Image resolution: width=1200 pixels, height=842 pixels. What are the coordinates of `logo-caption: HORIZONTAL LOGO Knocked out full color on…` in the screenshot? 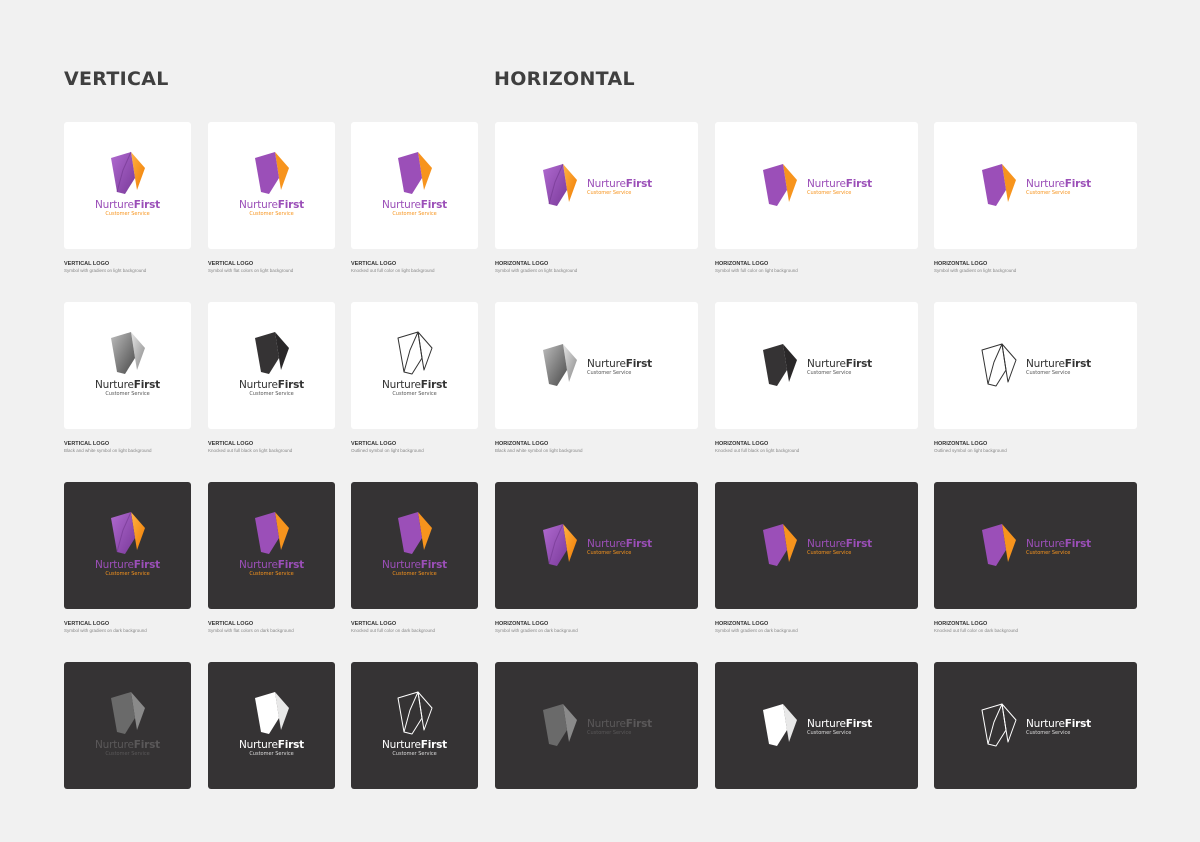 It's located at (1034, 627).